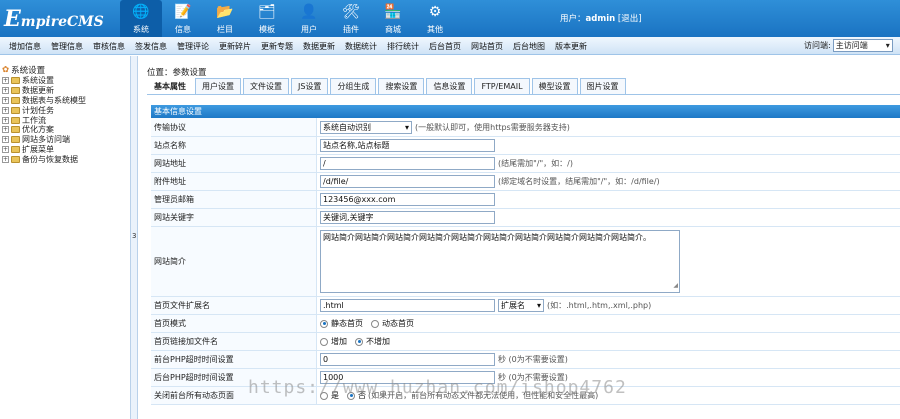  Describe the element at coordinates (309, 12) in the screenshot. I see `user-icon: 👤` at that location.